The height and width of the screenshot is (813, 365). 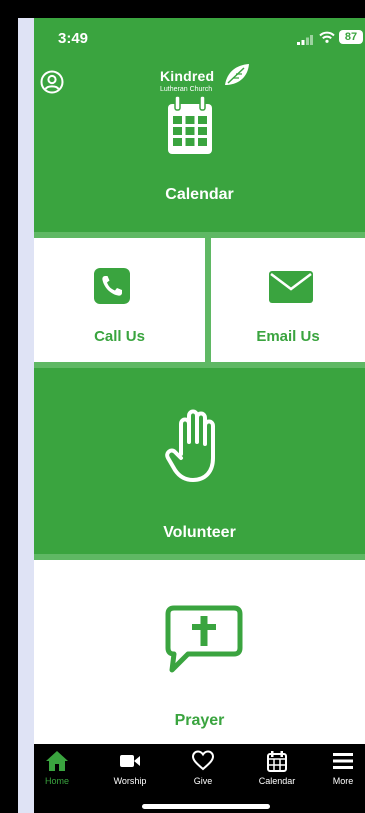 I want to click on device-frame-left, so click(x=10, y=406).